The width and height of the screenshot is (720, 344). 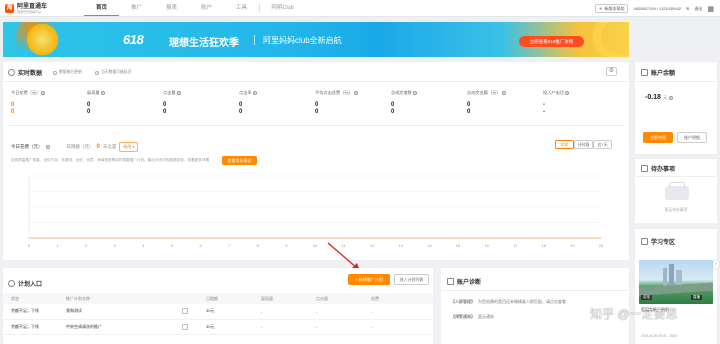 I want to click on table-row: 余额不足，下线 我和测试 30元 - - -, so click(x=218, y=312).